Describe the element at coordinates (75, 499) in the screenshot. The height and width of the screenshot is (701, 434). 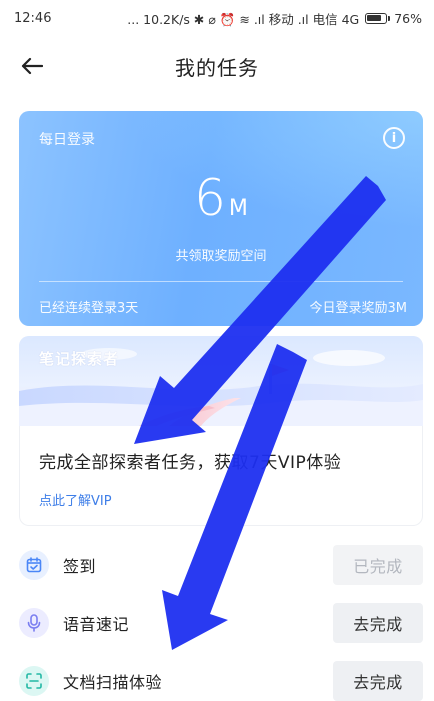
I see `vip-info-link: 点此了解VIP` at that location.